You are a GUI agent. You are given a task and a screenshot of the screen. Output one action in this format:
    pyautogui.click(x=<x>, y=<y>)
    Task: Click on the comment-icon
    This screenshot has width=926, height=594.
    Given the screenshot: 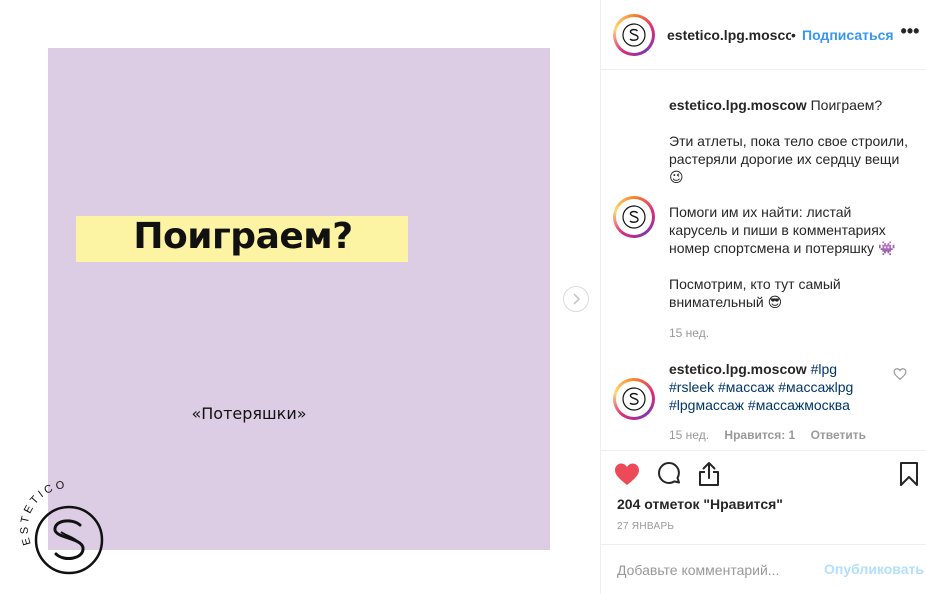 What is the action you would take?
    pyautogui.click(x=669, y=473)
    